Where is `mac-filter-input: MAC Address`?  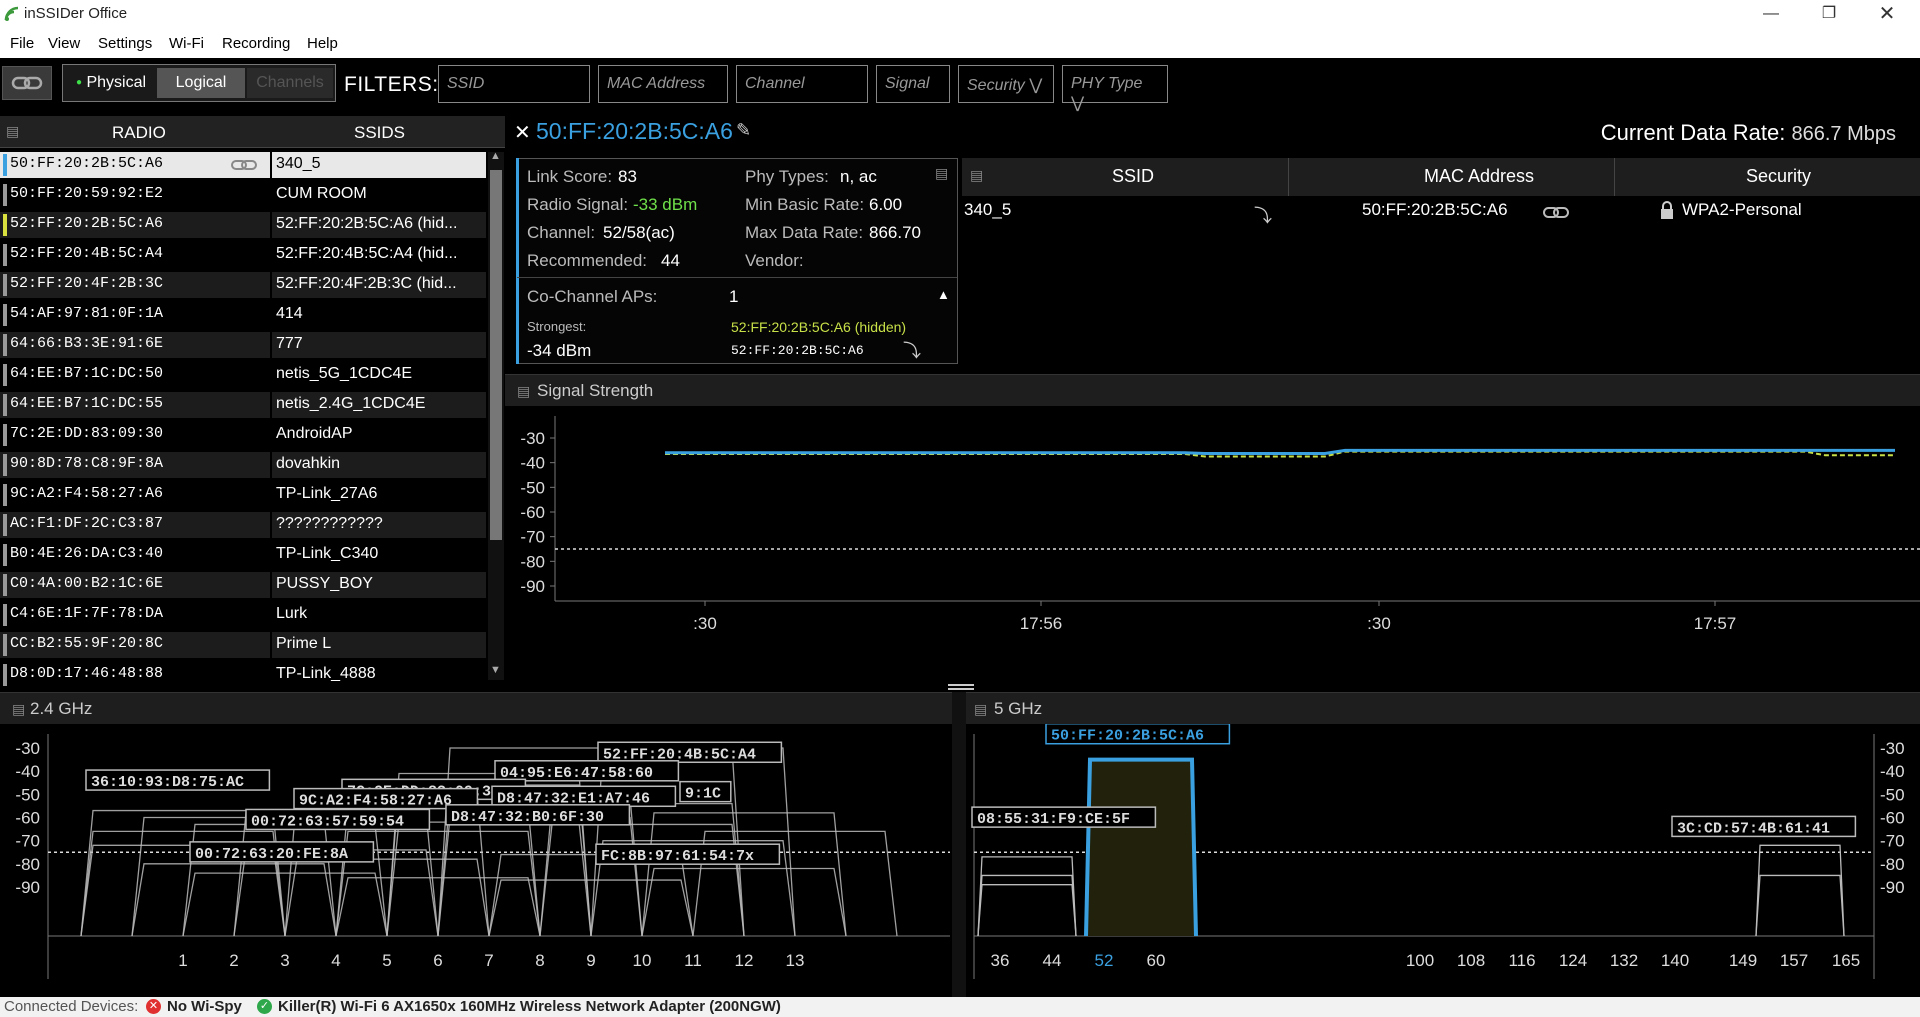 mac-filter-input: MAC Address is located at coordinates (663, 84).